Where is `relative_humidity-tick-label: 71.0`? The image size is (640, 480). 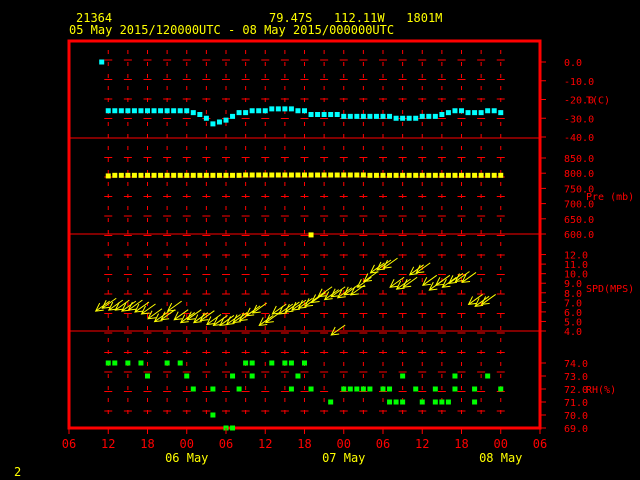
relative_humidity-tick-label: 71.0 is located at coordinates (576, 403).